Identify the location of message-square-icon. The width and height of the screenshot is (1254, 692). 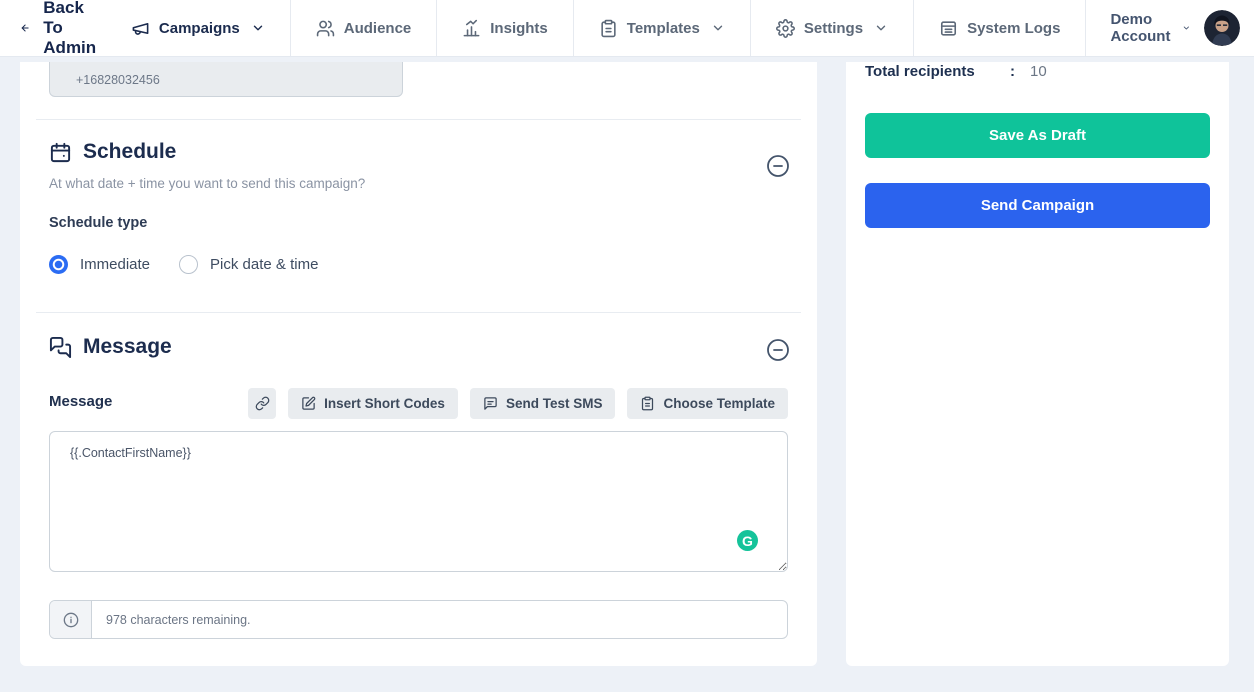
(490, 403).